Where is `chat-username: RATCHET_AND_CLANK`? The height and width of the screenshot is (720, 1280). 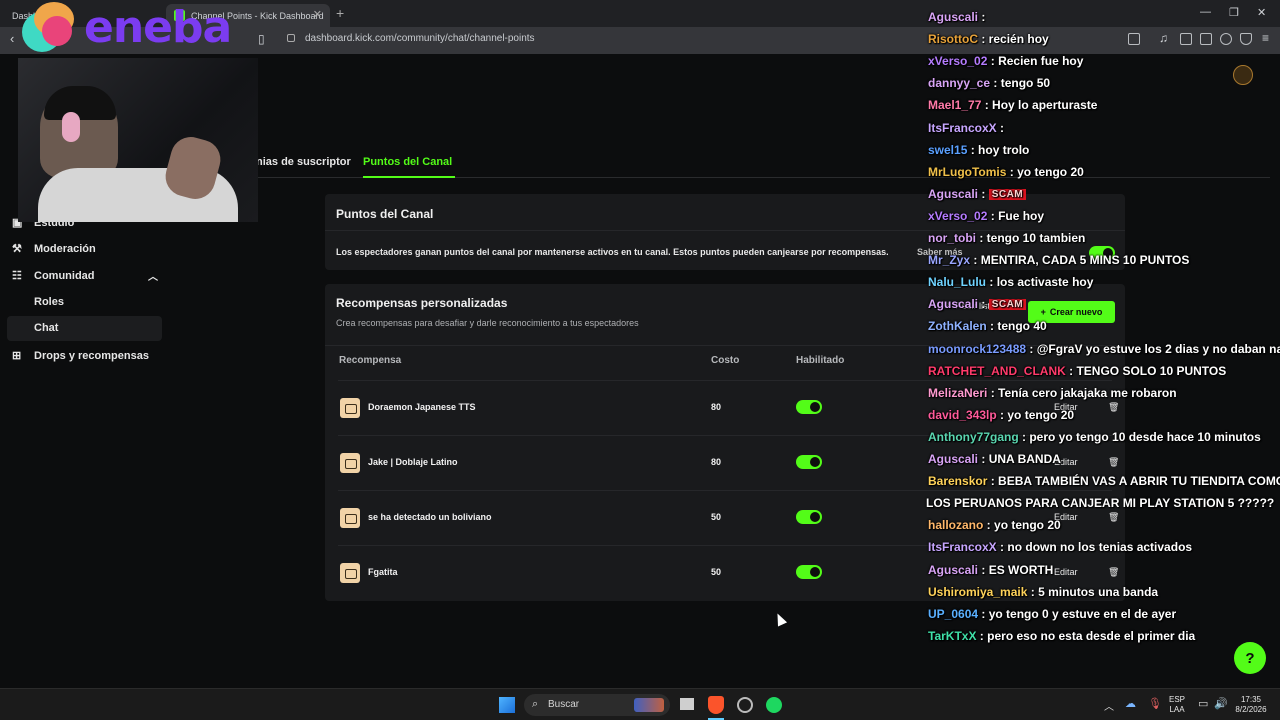
chat-username: RATCHET_AND_CLANK is located at coordinates (997, 371).